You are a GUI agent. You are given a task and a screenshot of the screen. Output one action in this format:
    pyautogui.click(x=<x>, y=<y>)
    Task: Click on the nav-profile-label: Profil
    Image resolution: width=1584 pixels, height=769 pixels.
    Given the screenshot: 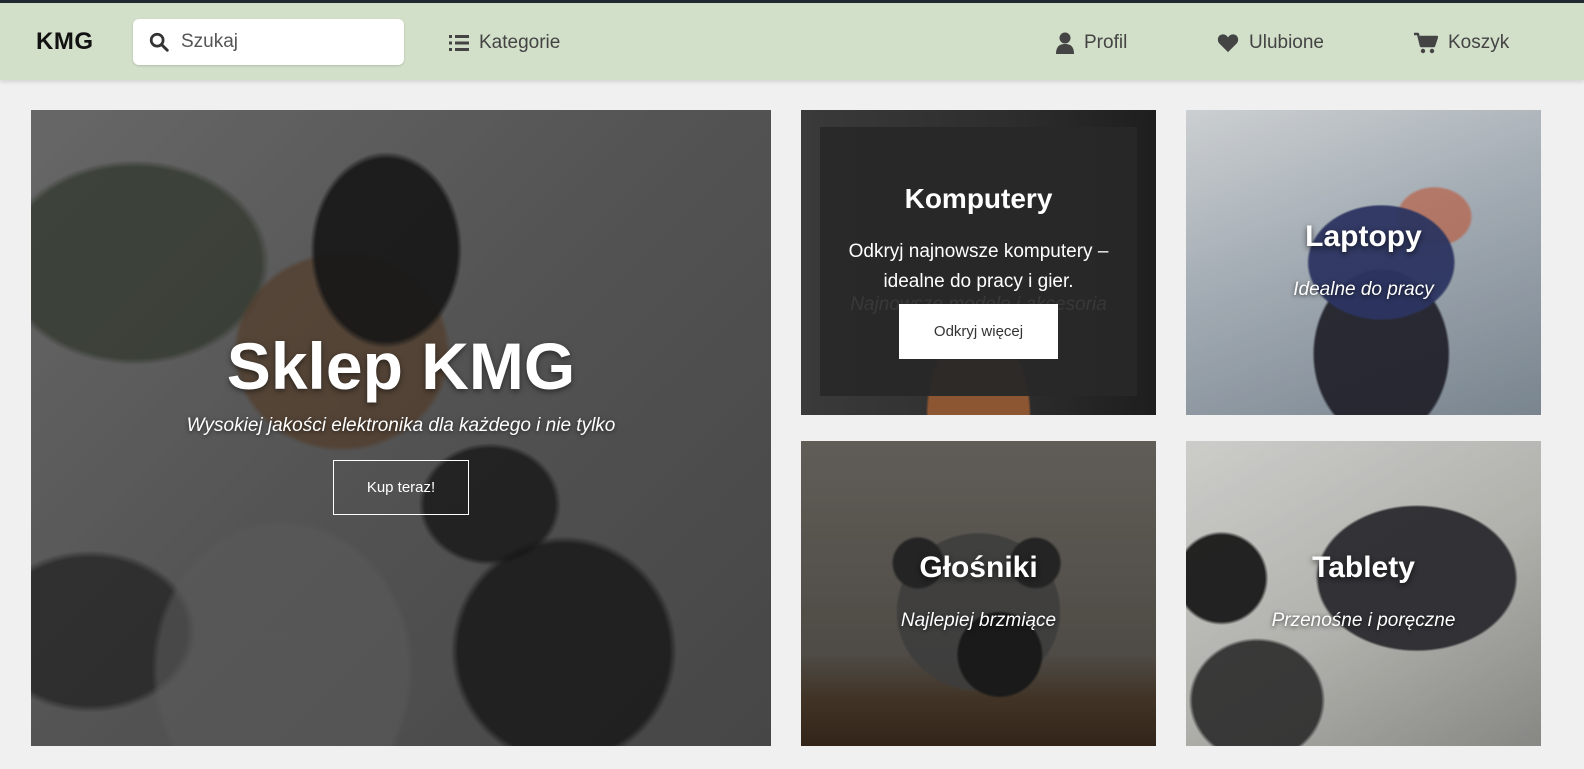 What is the action you would take?
    pyautogui.click(x=1106, y=42)
    